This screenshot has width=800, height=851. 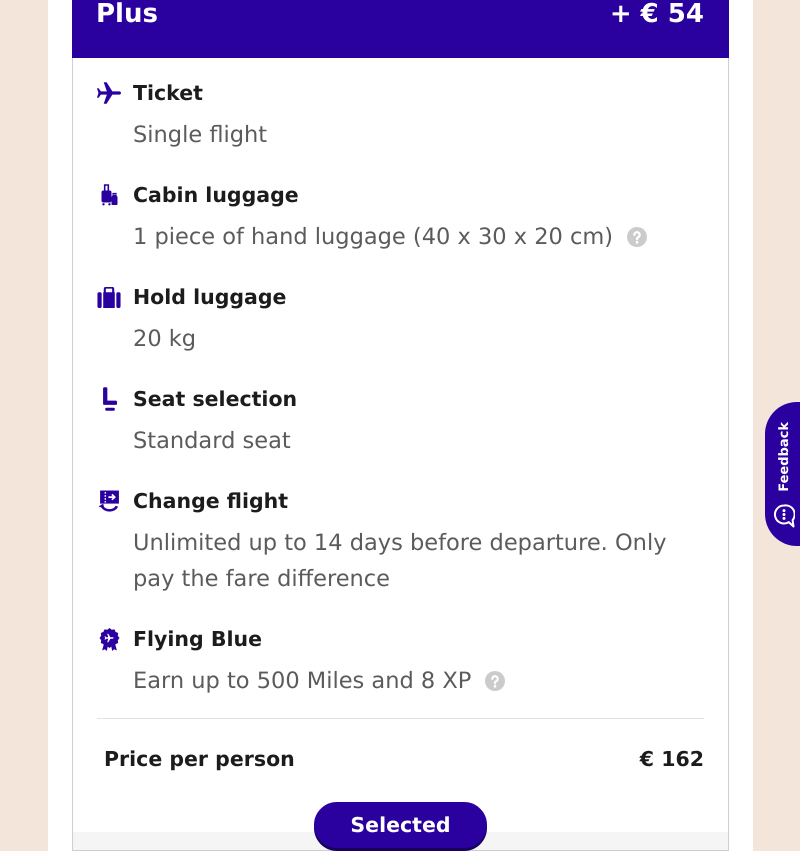 What do you see at coordinates (109, 195) in the screenshot?
I see `trolley-bag-icon` at bounding box center [109, 195].